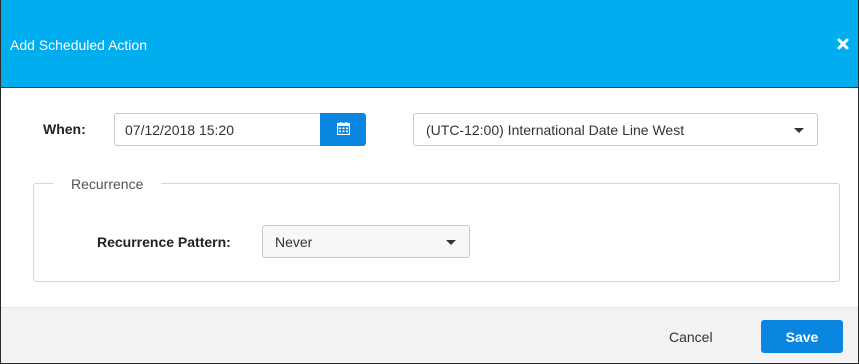 The height and width of the screenshot is (364, 859). Describe the element at coordinates (294, 242) in the screenshot. I see `recurrence-pattern-value: Never` at that location.